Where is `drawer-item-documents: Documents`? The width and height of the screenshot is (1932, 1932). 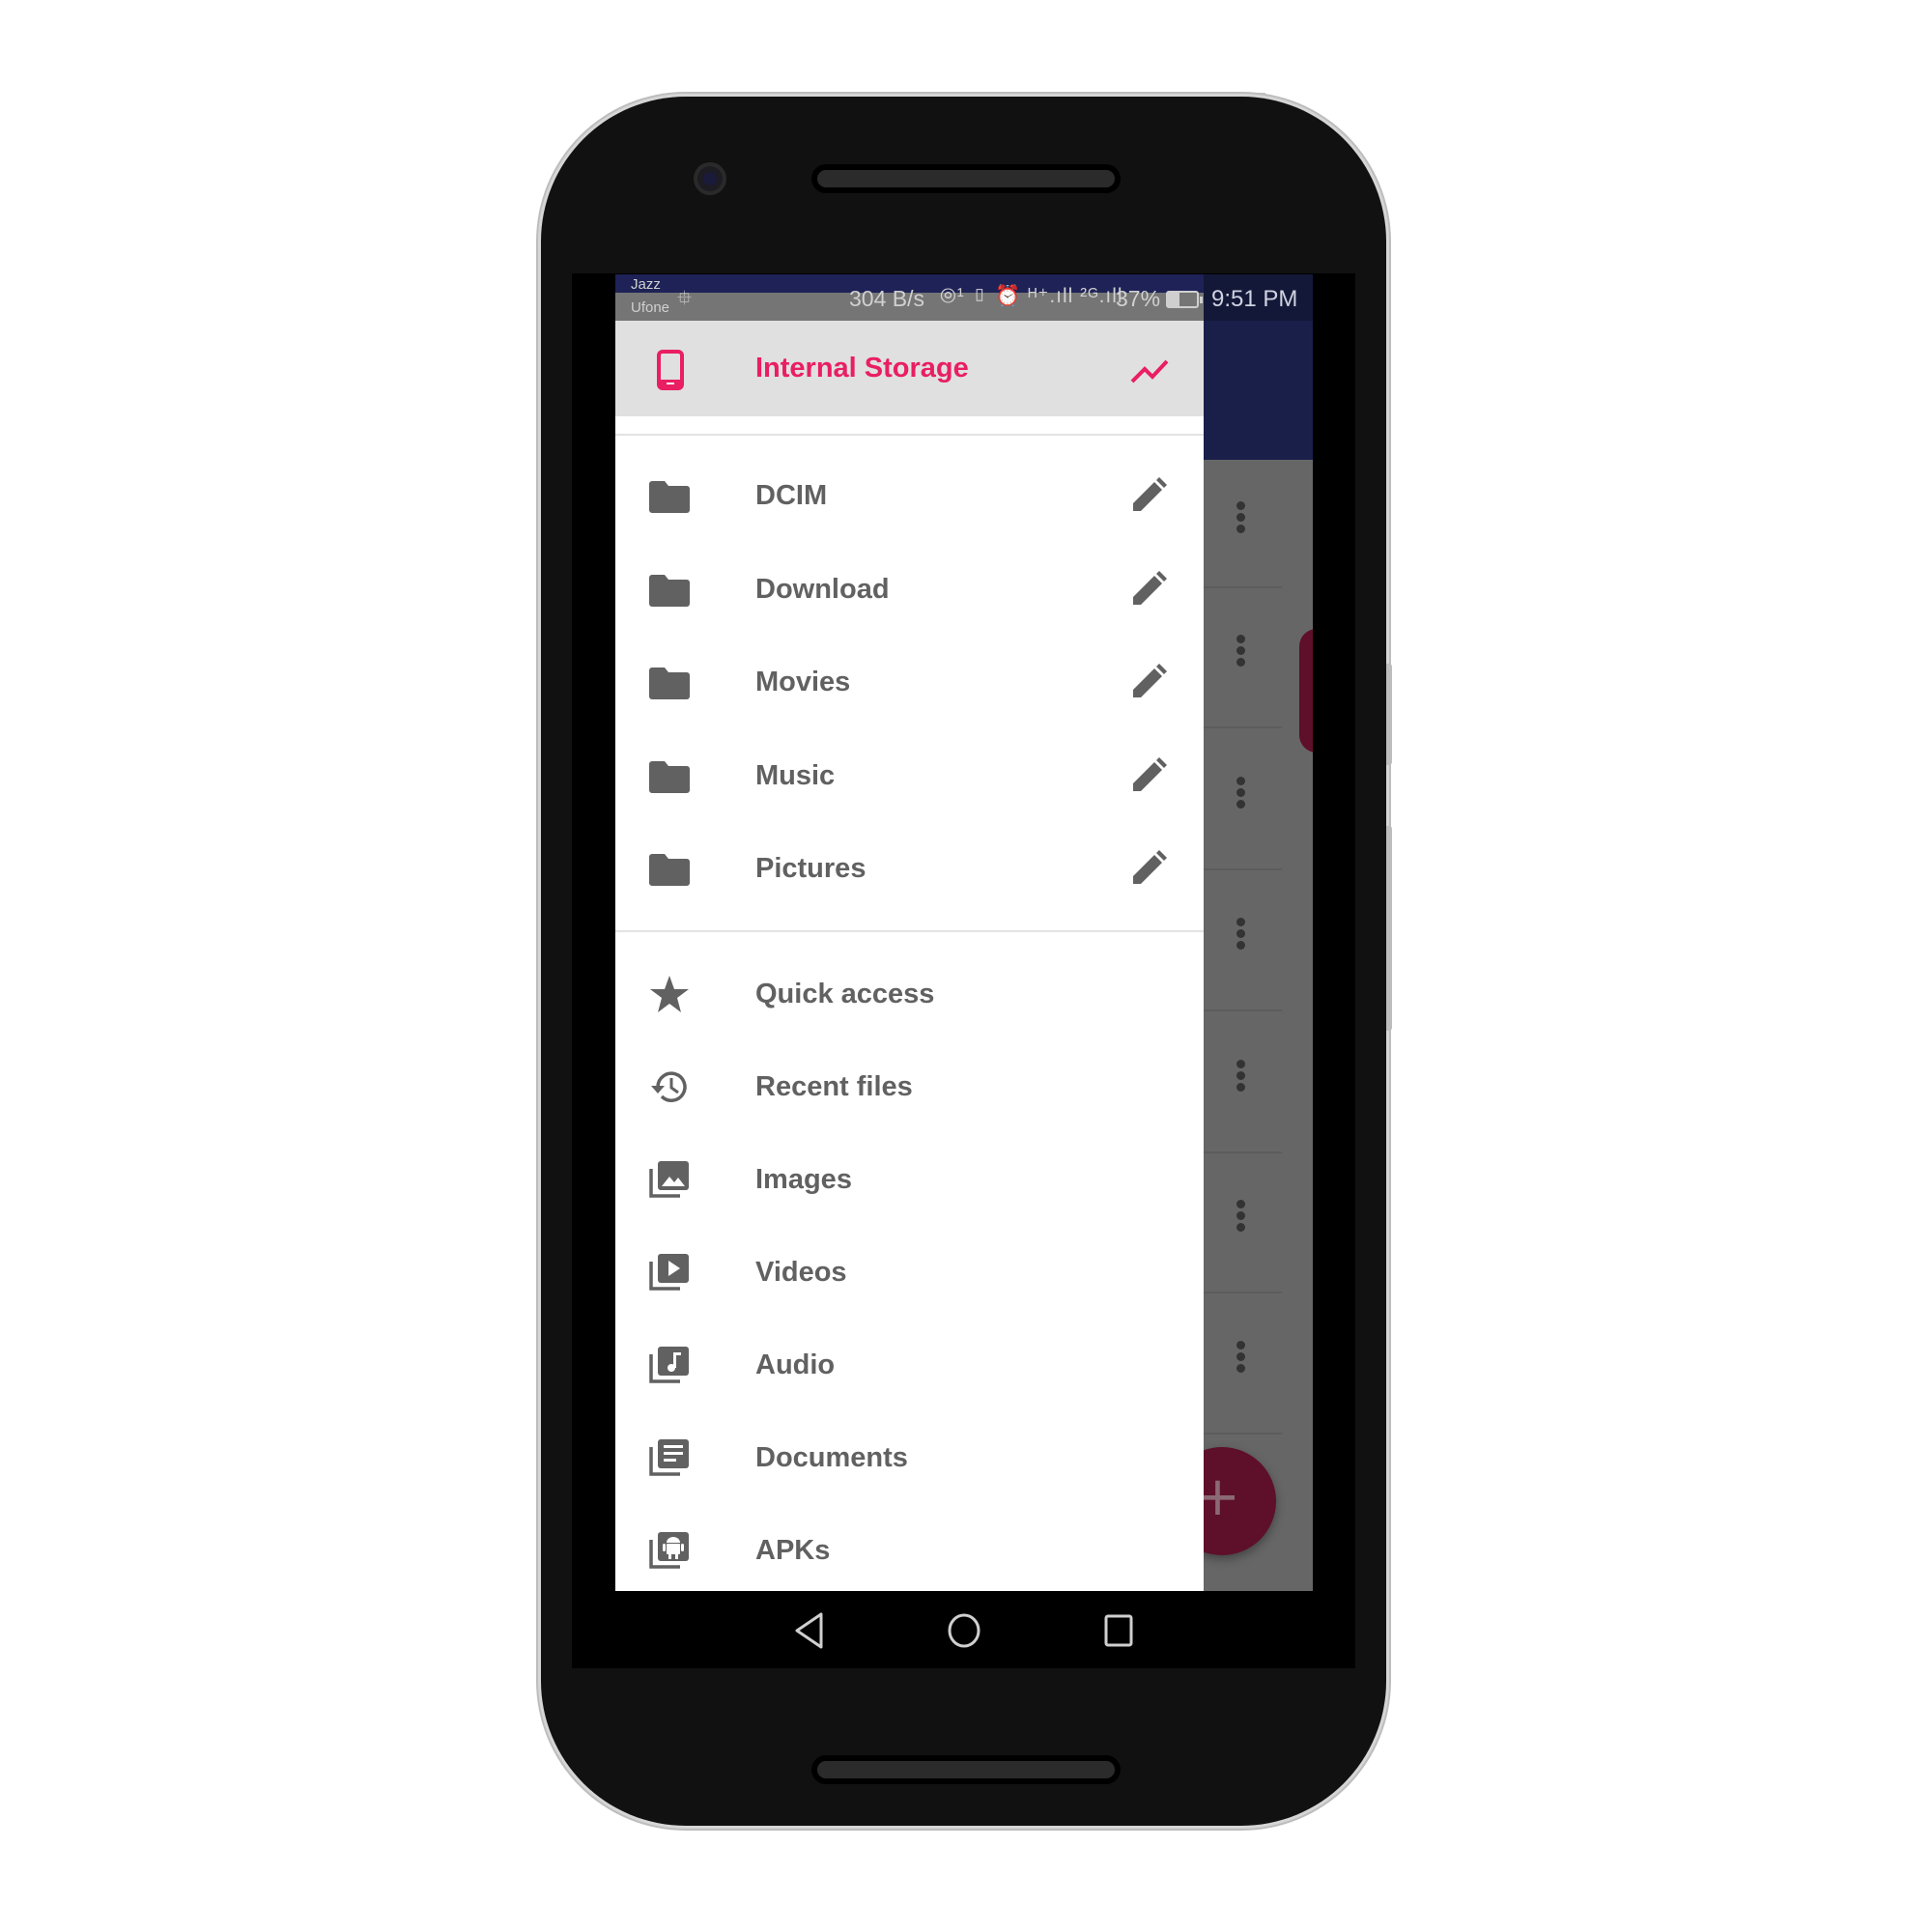 drawer-item-documents: Documents is located at coordinates (909, 1457).